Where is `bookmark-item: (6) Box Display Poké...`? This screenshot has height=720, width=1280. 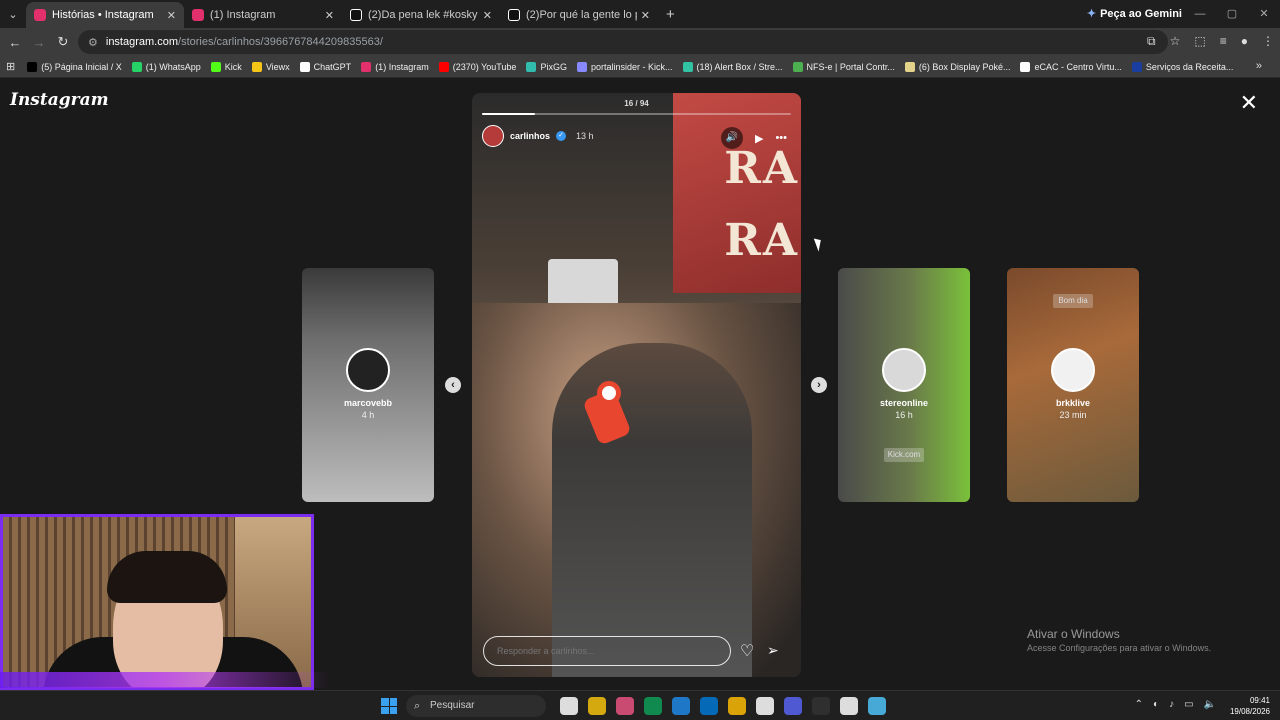 bookmark-item: (6) Box Display Poké... is located at coordinates (957, 66).